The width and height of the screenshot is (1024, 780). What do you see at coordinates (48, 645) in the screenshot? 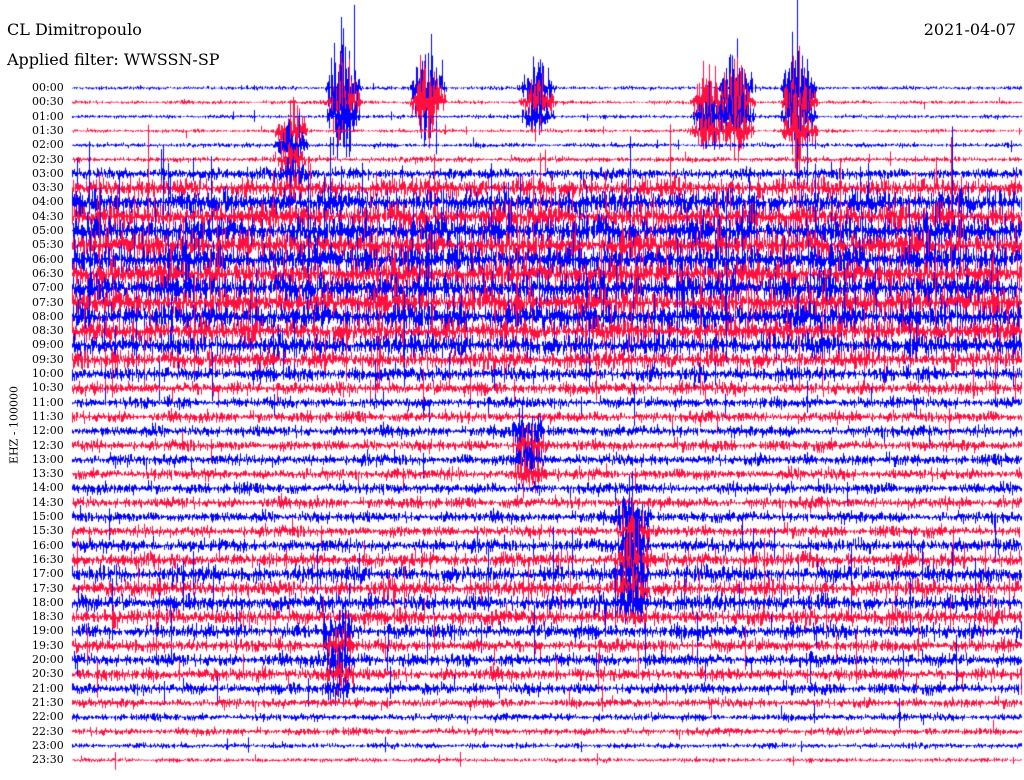
I see `tick-label: 19:30` at bounding box center [48, 645].